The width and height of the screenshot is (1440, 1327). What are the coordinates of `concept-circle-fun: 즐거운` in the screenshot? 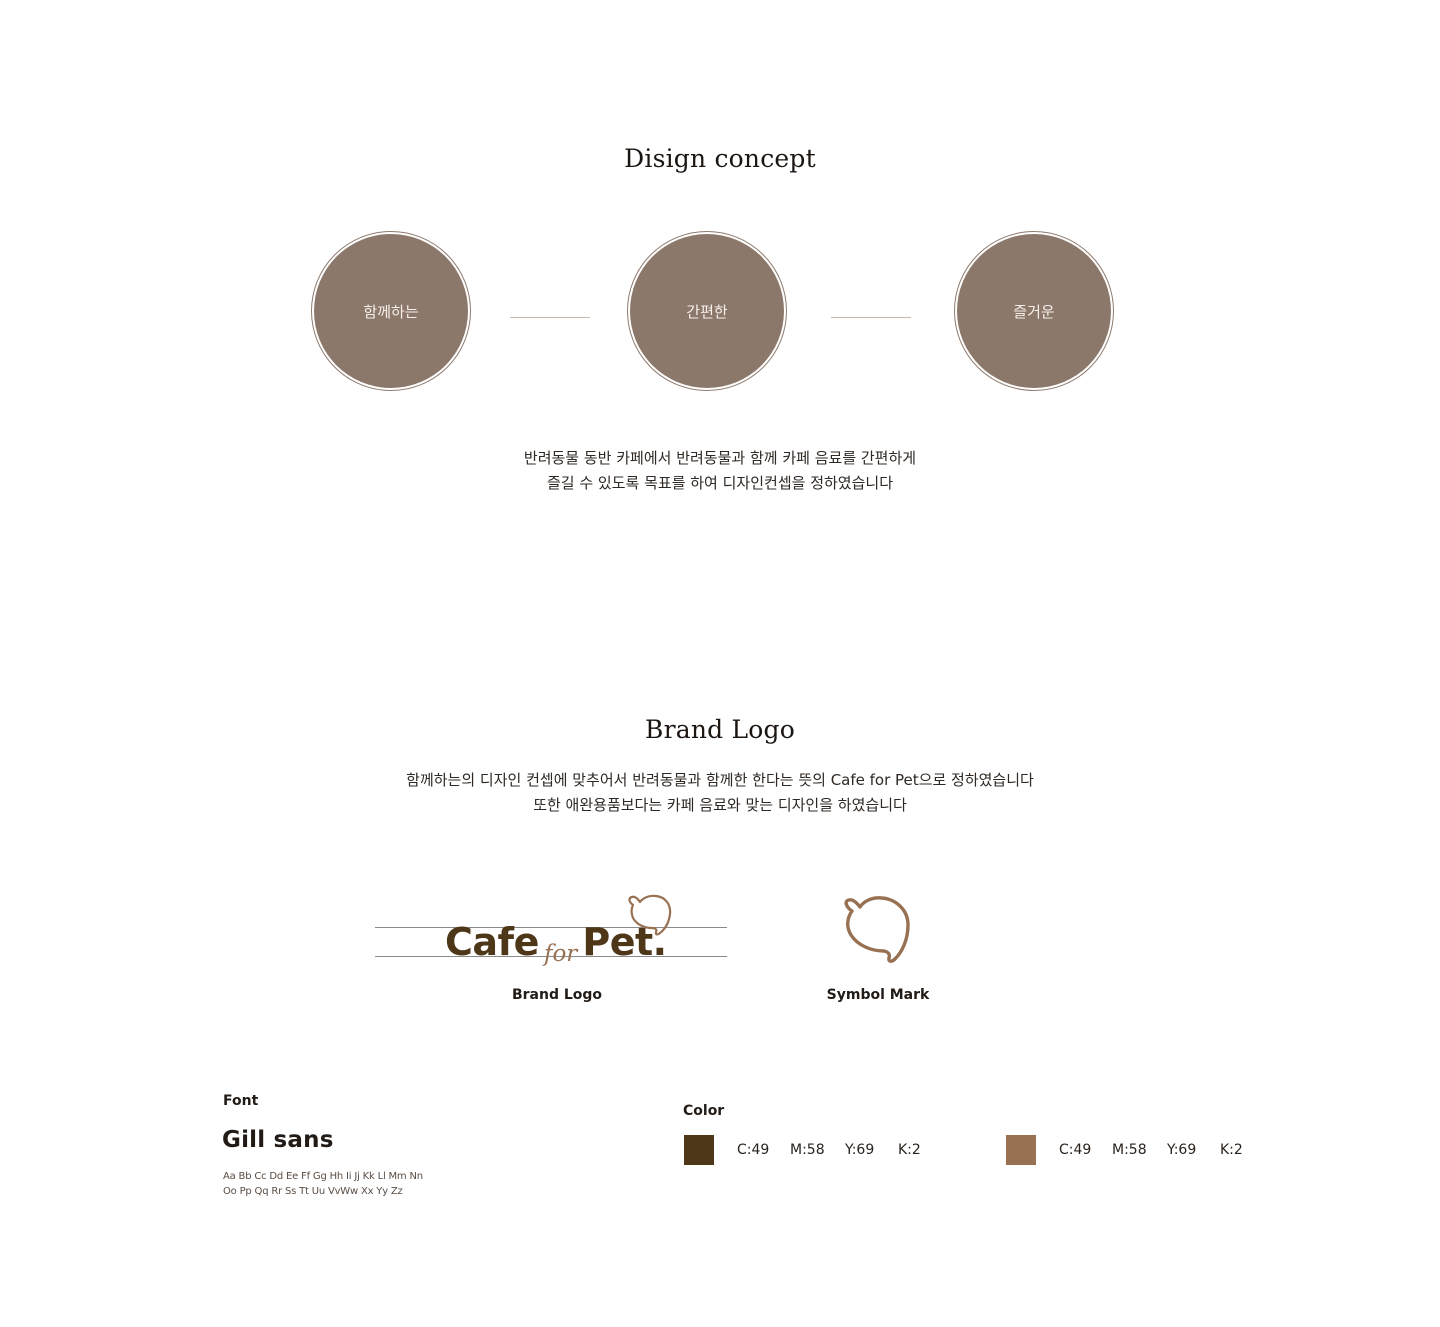 It's located at (1034, 311).